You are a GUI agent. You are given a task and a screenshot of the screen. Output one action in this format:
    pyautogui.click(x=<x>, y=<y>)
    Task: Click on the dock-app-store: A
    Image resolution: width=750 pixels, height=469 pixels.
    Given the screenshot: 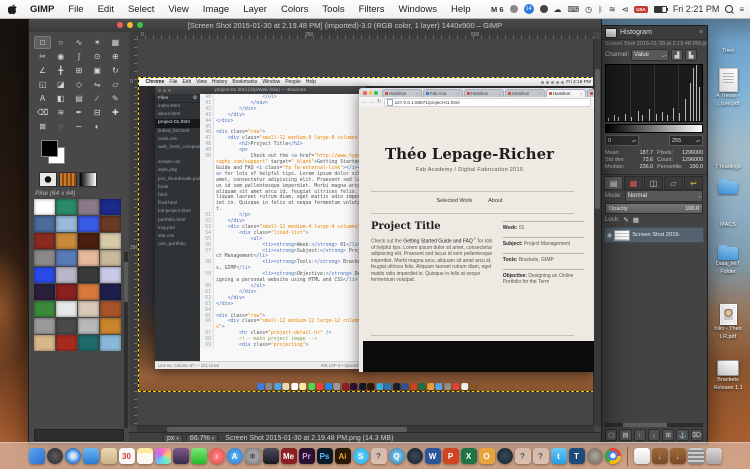 What is the action you would take?
    pyautogui.click(x=234, y=456)
    